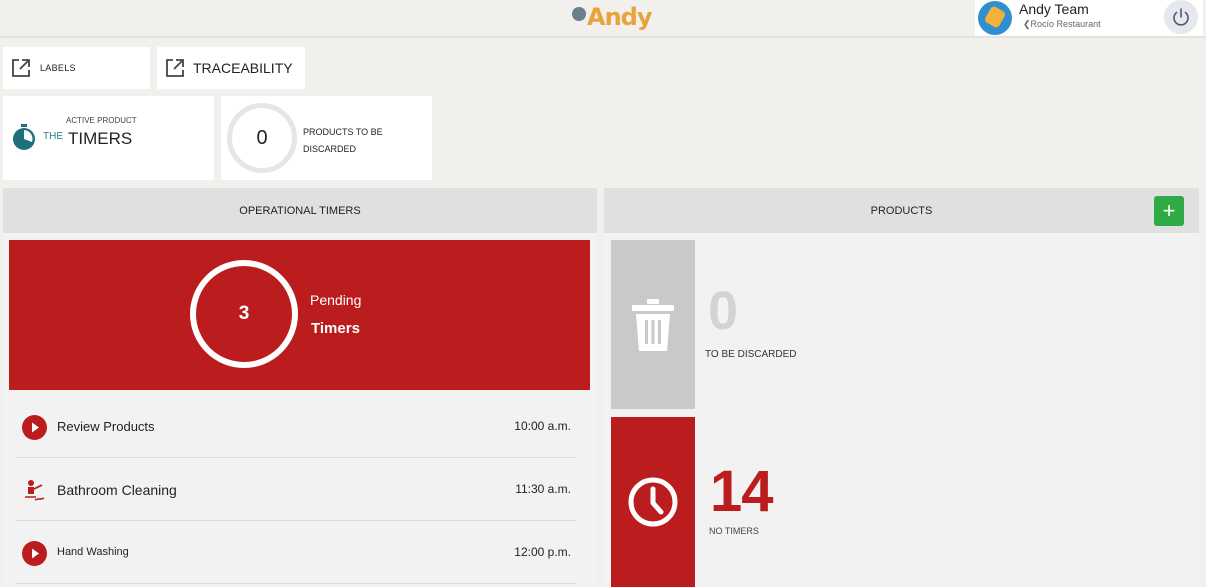  Describe the element at coordinates (296, 553) in the screenshot. I see `timer-row: Hand Washing 12:00 p.m.` at that location.